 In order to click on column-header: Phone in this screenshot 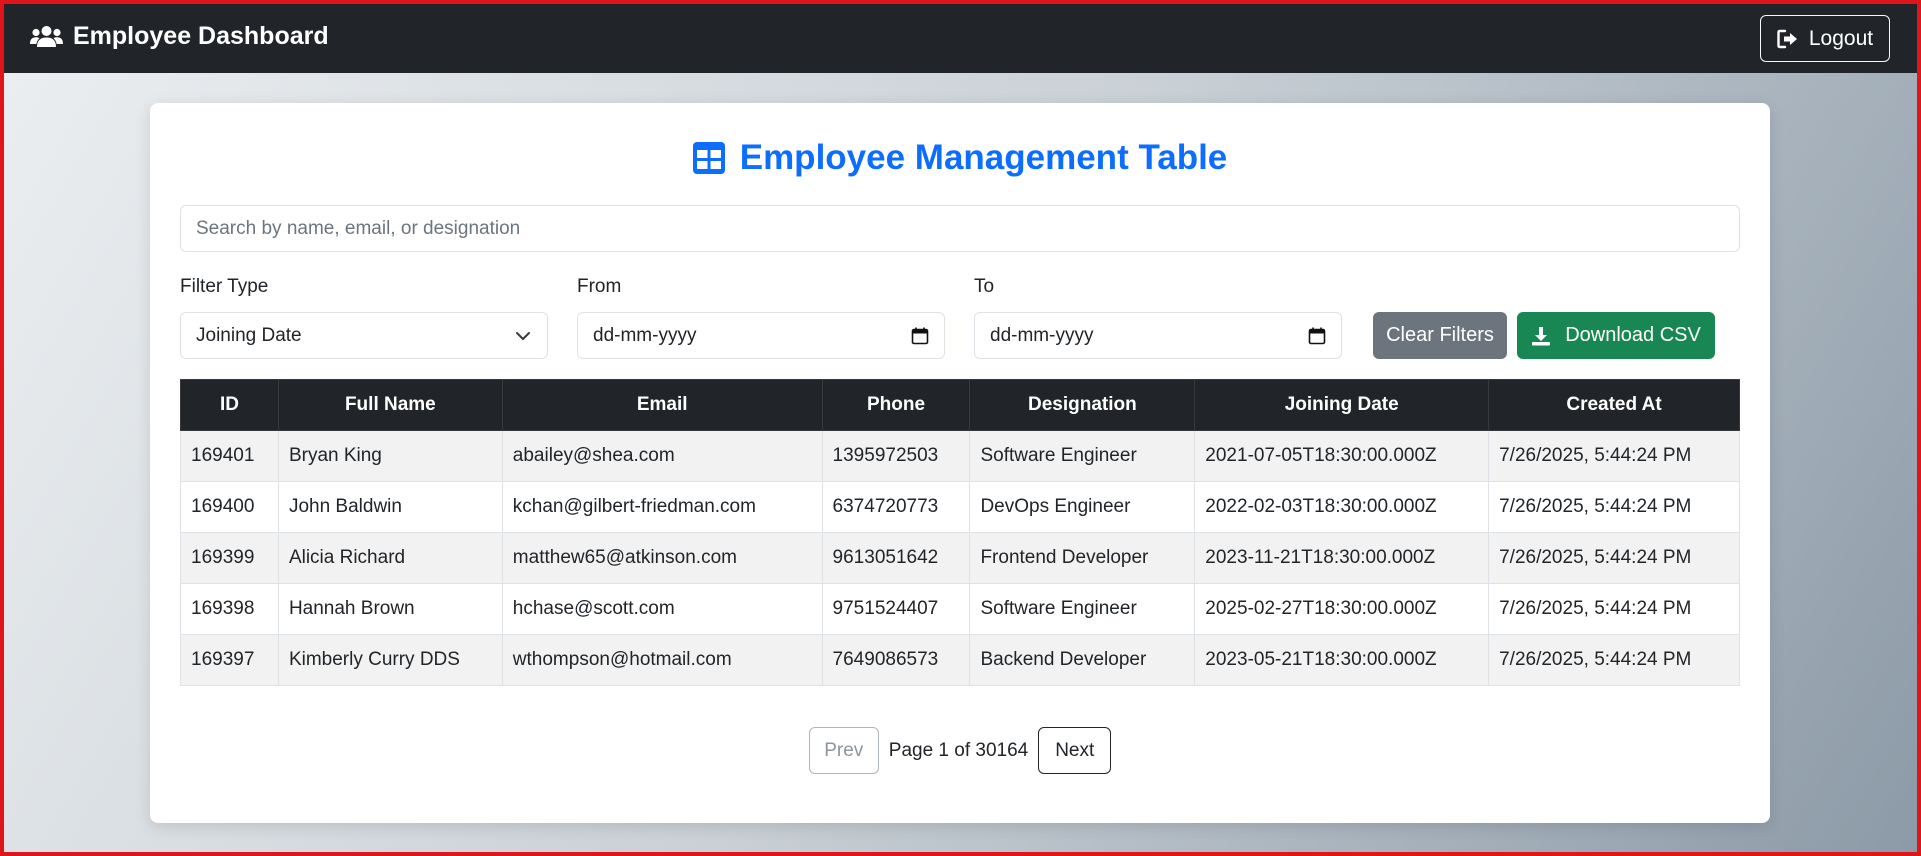, I will do `click(896, 405)`.